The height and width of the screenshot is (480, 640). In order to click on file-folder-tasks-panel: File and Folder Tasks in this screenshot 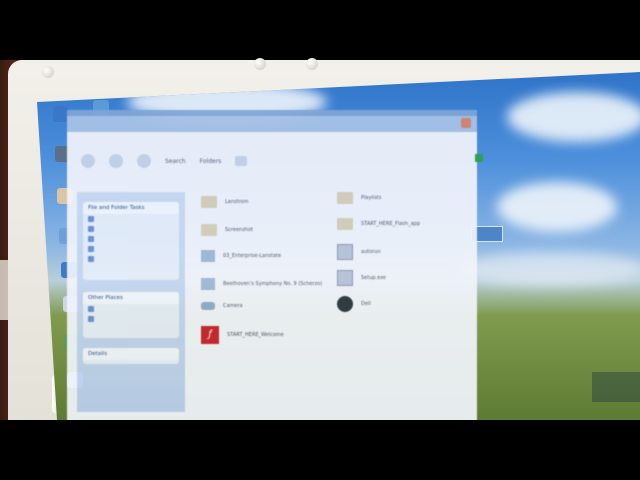, I will do `click(131, 241)`.